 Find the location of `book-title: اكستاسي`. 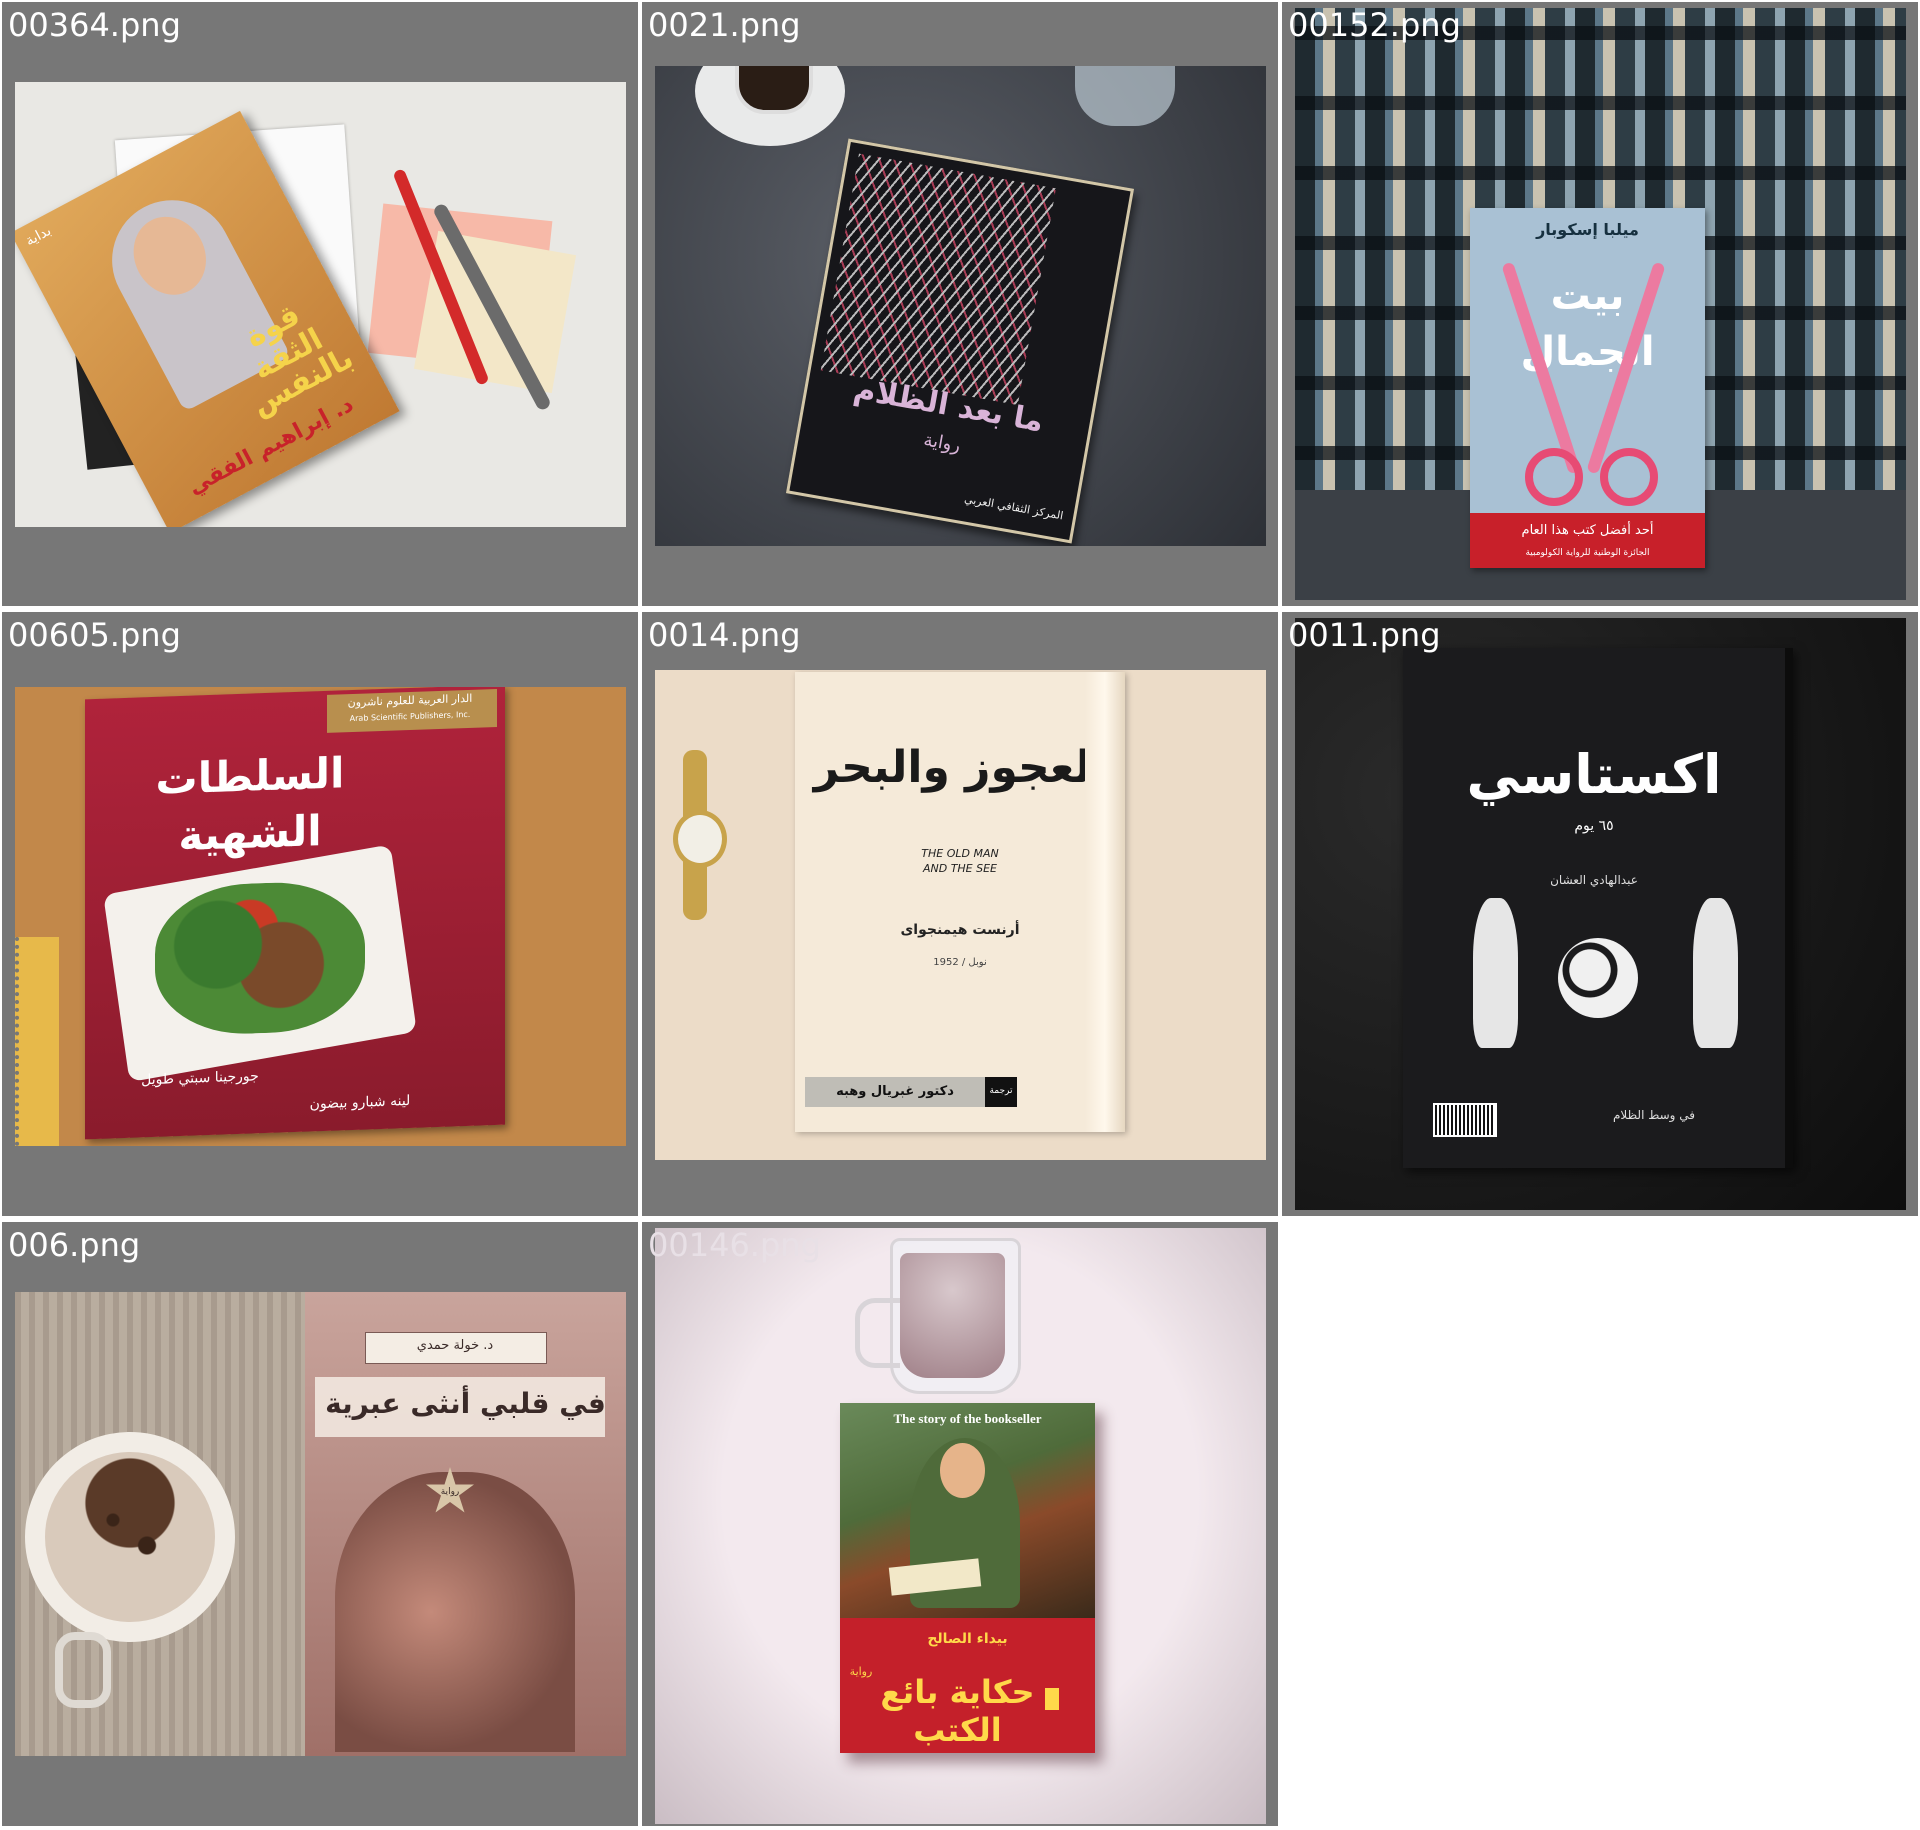

book-title: اكستاسي is located at coordinates (1594, 774).